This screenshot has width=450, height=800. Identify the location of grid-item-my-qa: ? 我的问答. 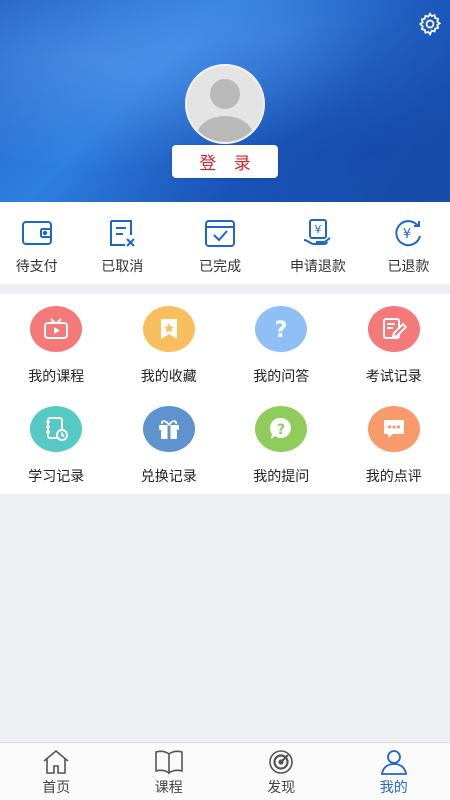
(281, 344).